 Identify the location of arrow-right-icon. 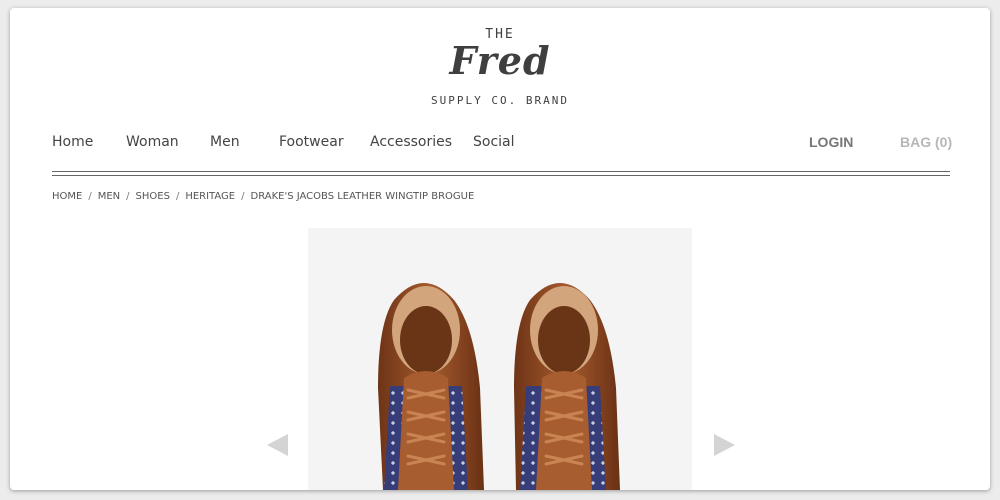
(724, 445).